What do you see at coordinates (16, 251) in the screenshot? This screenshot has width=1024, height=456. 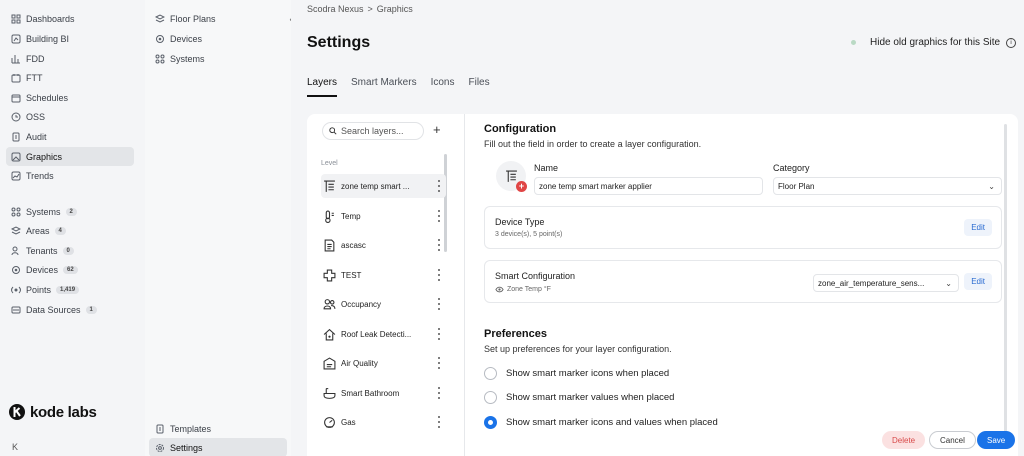 I see `tenants-icon` at bounding box center [16, 251].